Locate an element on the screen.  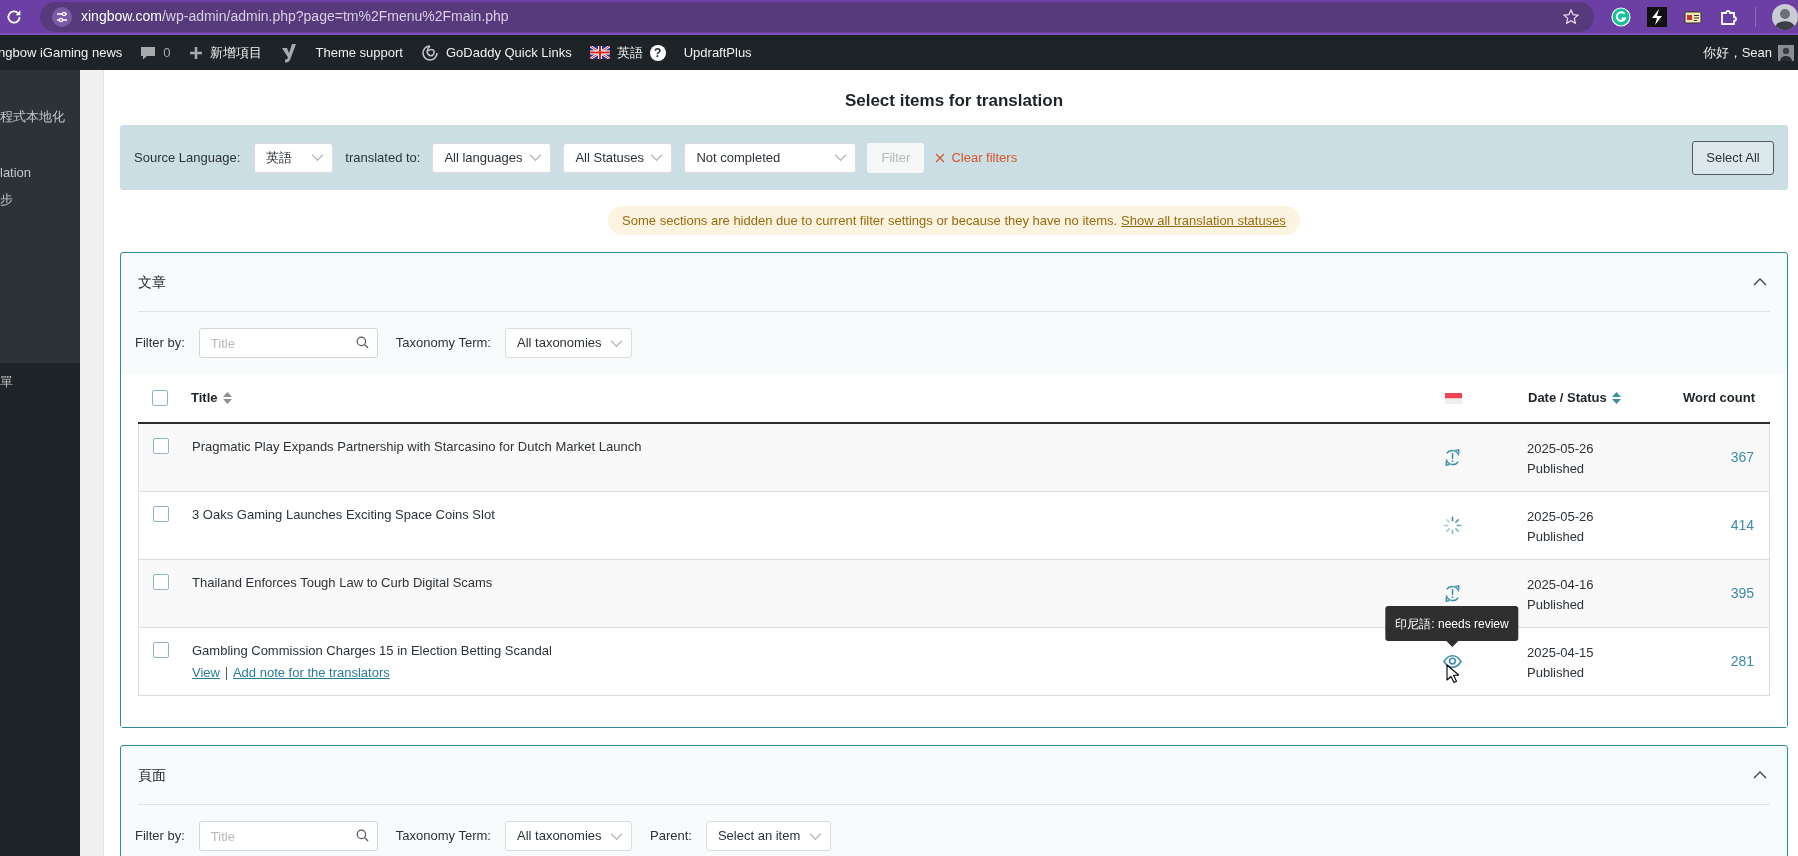
section-title: 文章 is located at coordinates (152, 282).